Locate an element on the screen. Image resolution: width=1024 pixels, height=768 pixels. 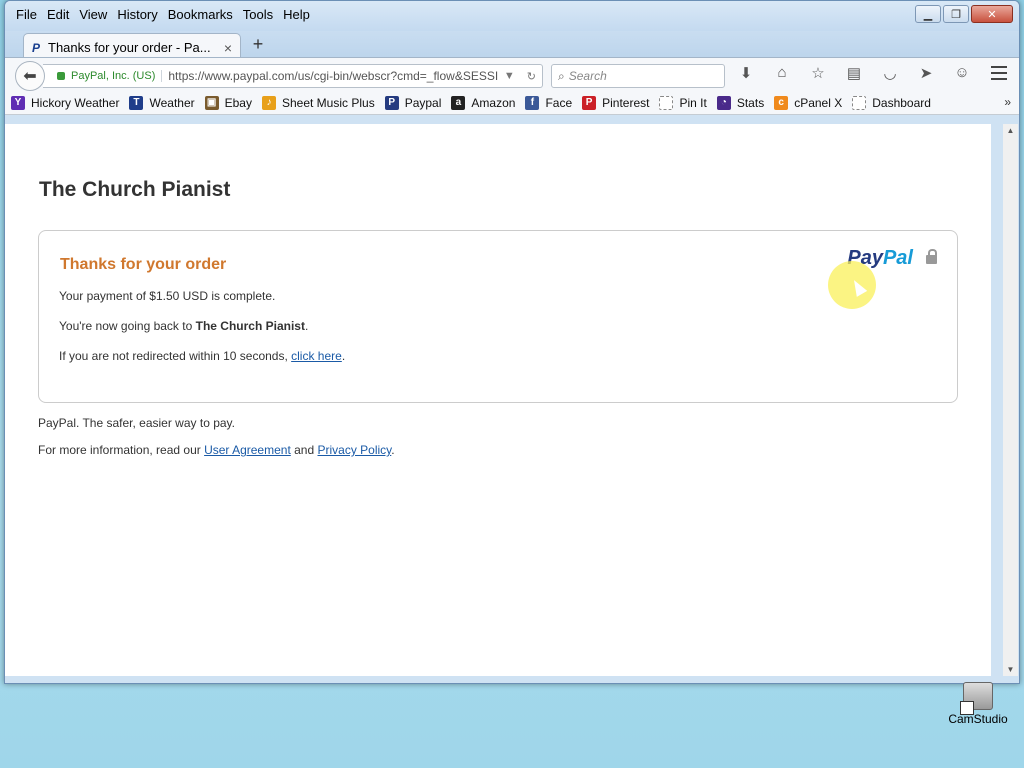
footer-suffix: . is located at coordinates (393, 450).